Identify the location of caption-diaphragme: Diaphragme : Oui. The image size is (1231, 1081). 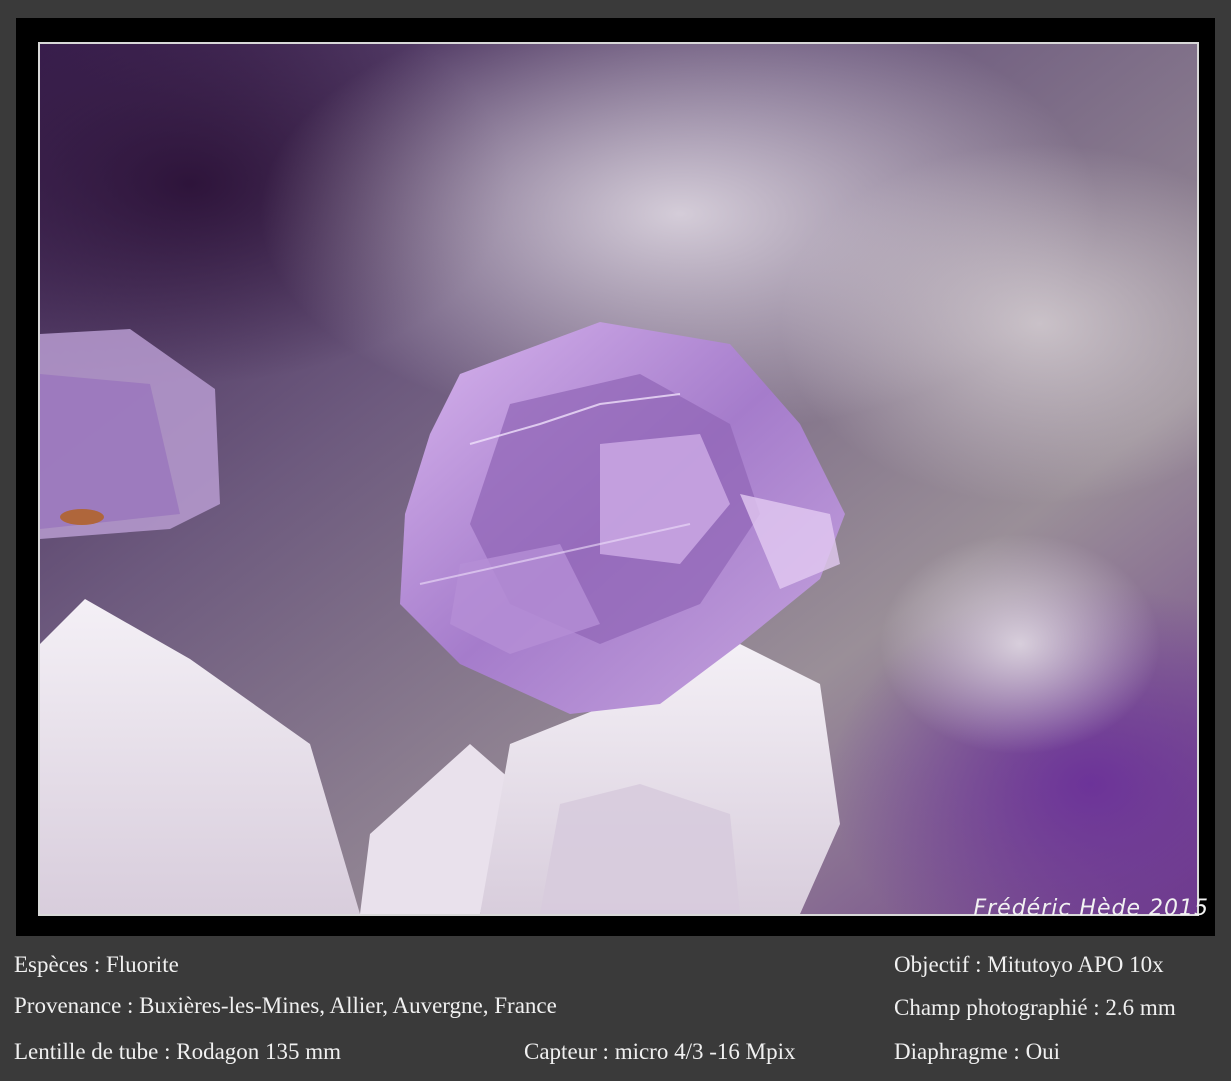
(977, 1051).